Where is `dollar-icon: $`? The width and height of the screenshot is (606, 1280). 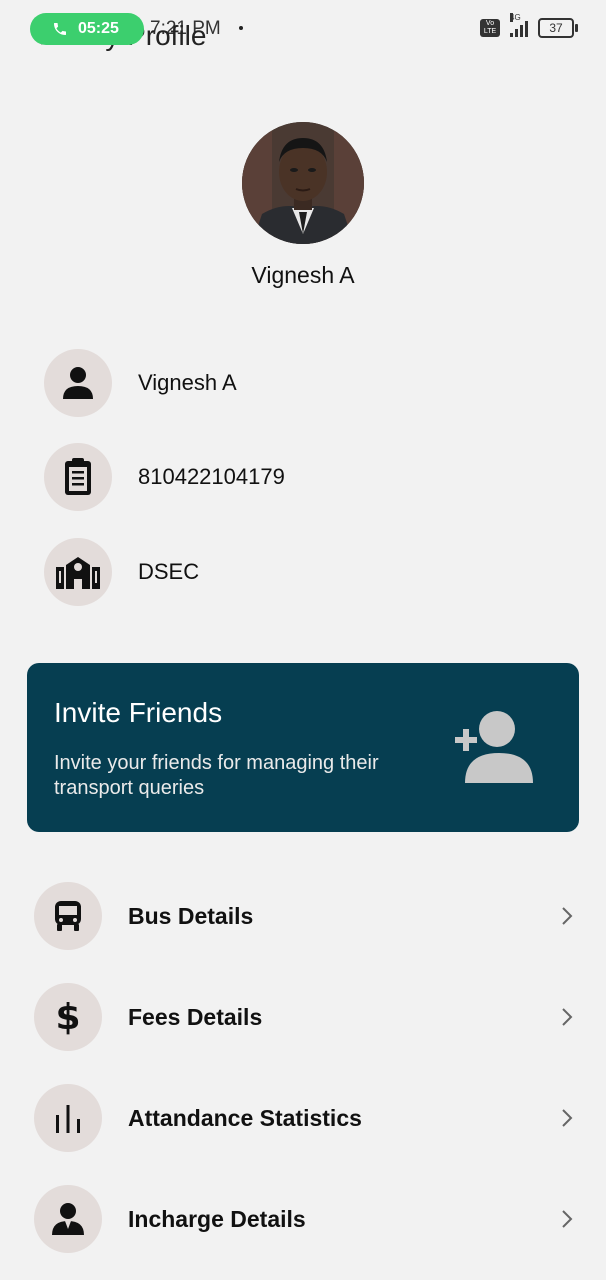 dollar-icon: $ is located at coordinates (68, 1017).